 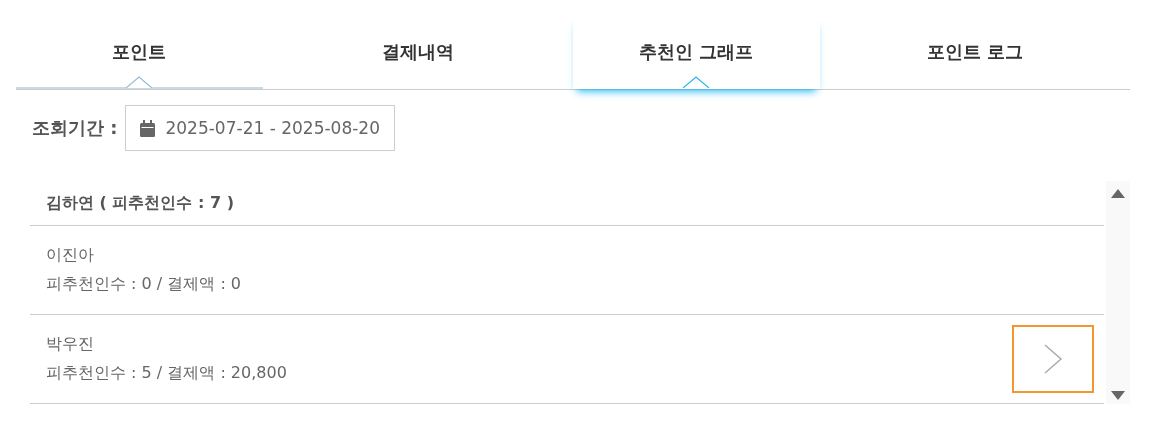 I want to click on member-detail: 피추천인수 : 0 / 결제액 : 0, so click(x=144, y=284).